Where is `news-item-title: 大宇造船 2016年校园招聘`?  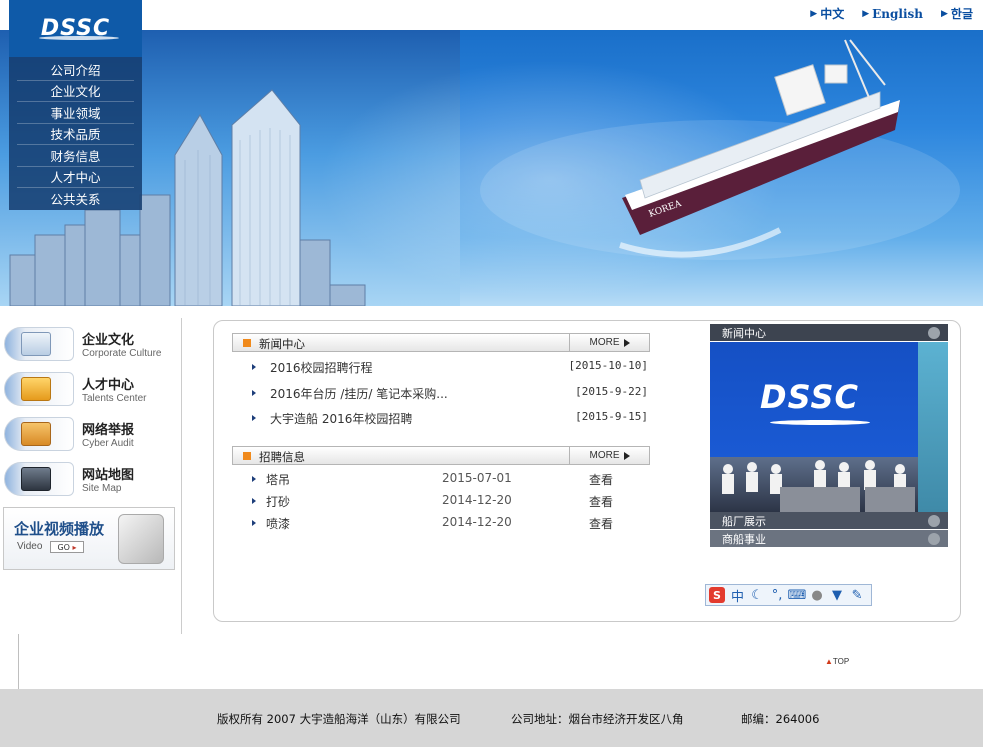
news-item-title: 大宇造船 2016年校园招聘 is located at coordinates (341, 418).